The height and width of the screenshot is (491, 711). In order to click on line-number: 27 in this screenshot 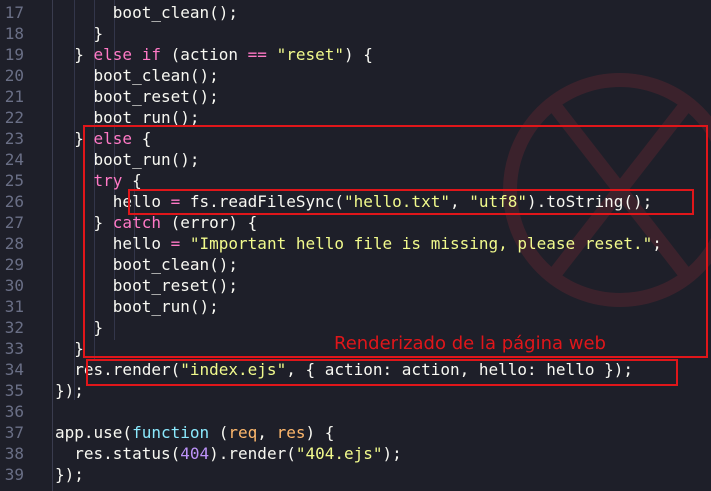, I will do `click(14, 222)`.